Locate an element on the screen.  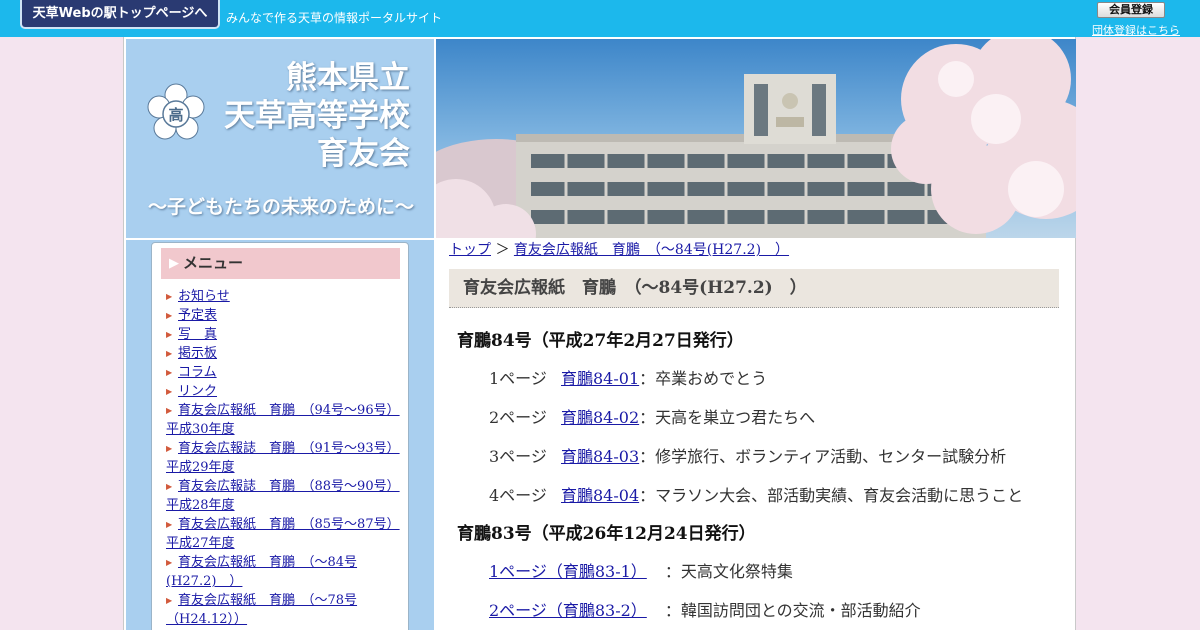
page-description: ：天高文化祭特集 is located at coordinates (728, 571).